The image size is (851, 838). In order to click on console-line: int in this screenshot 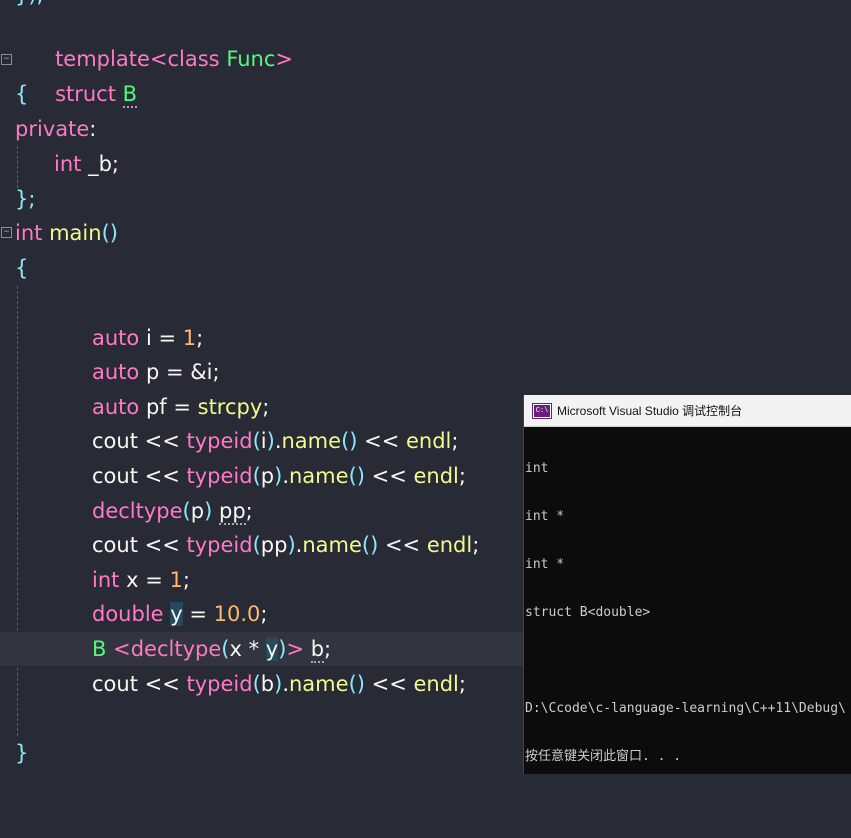, I will do `click(537, 468)`.